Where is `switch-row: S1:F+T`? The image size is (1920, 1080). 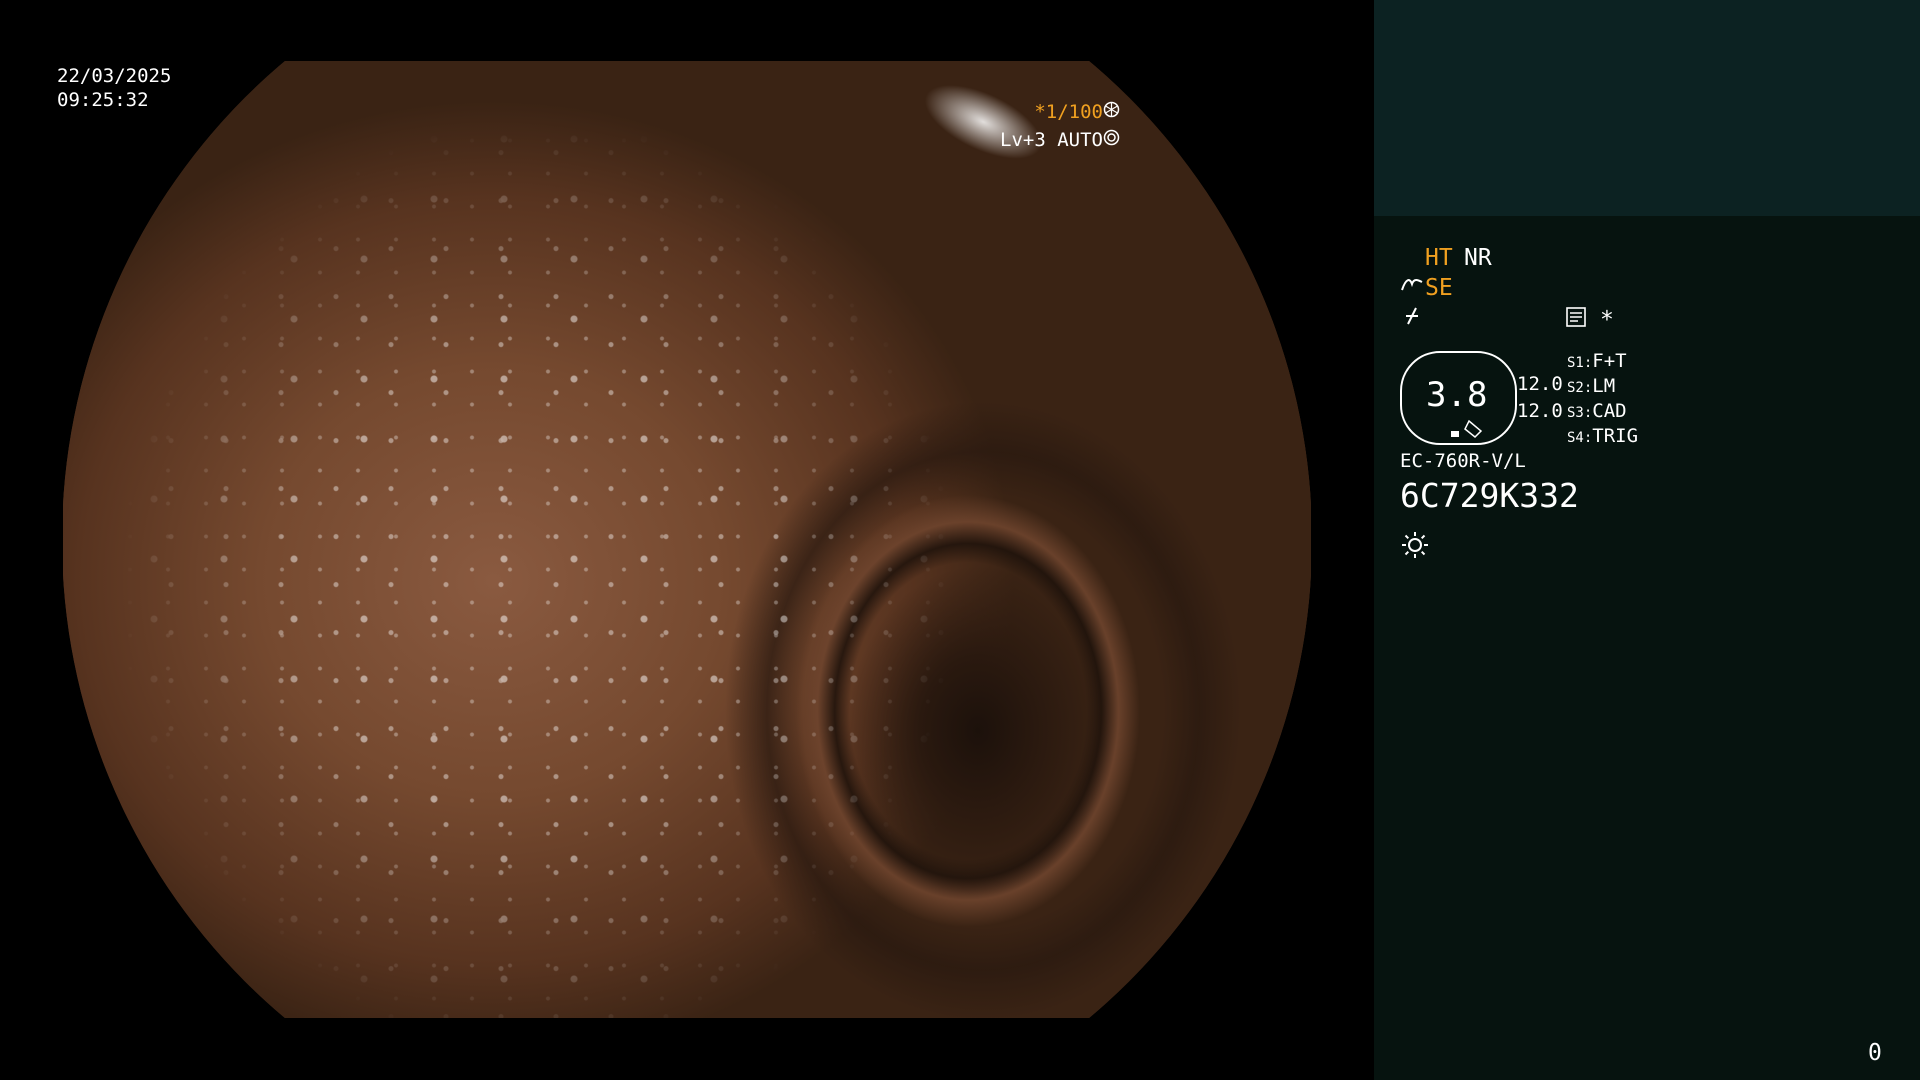 switch-row: S1:F+T is located at coordinates (1597, 362).